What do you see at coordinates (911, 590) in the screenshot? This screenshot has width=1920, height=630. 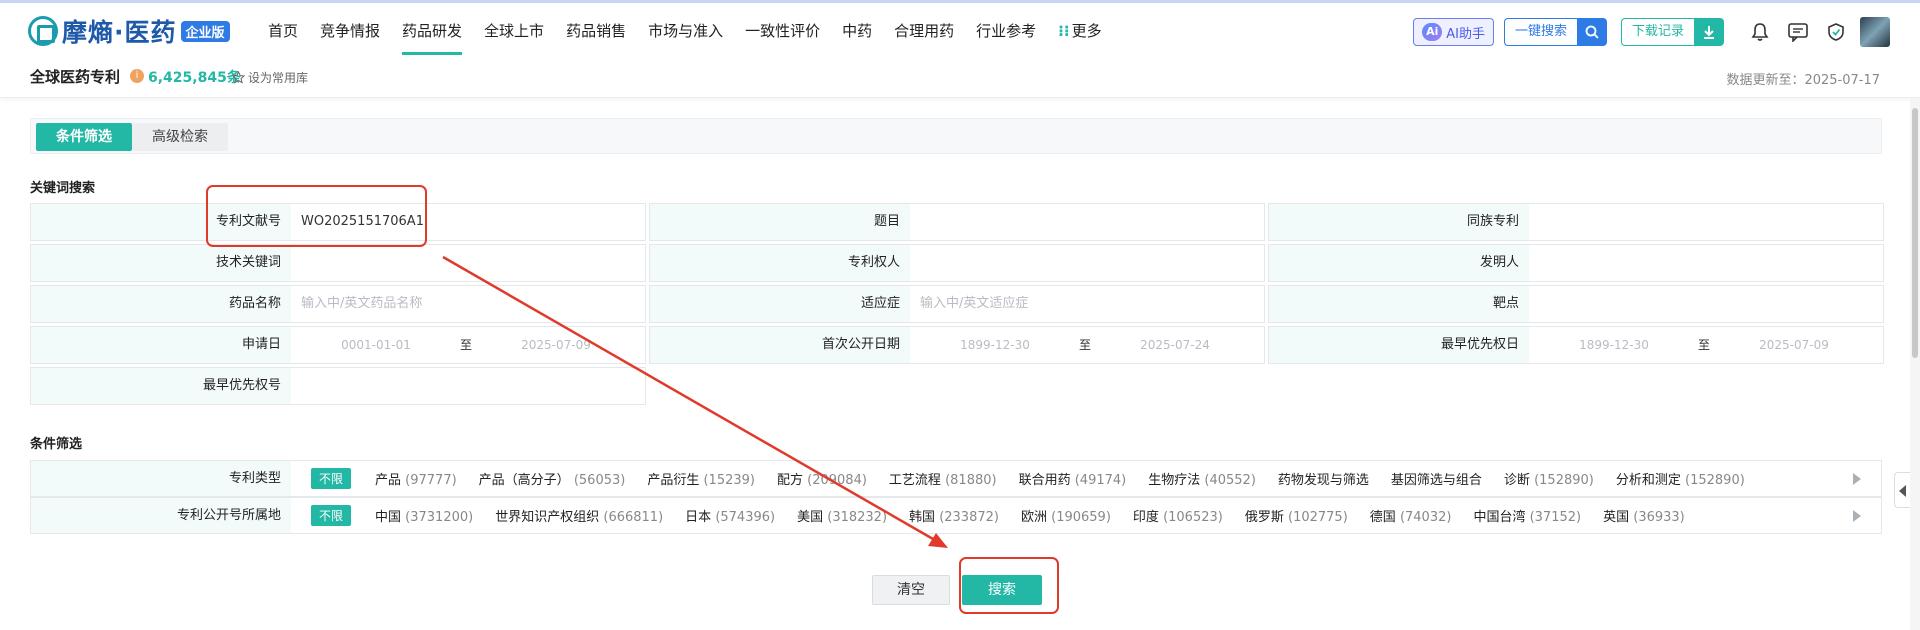 I see `clear-button: 清空` at bounding box center [911, 590].